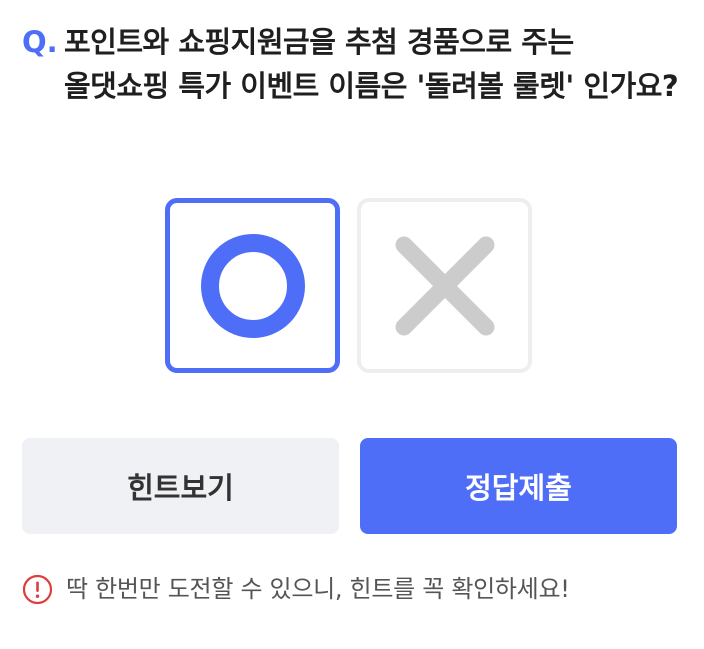 Image resolution: width=704 pixels, height=649 pixels. I want to click on action-buttons: 힌트보기 정답제출, so click(349, 486).